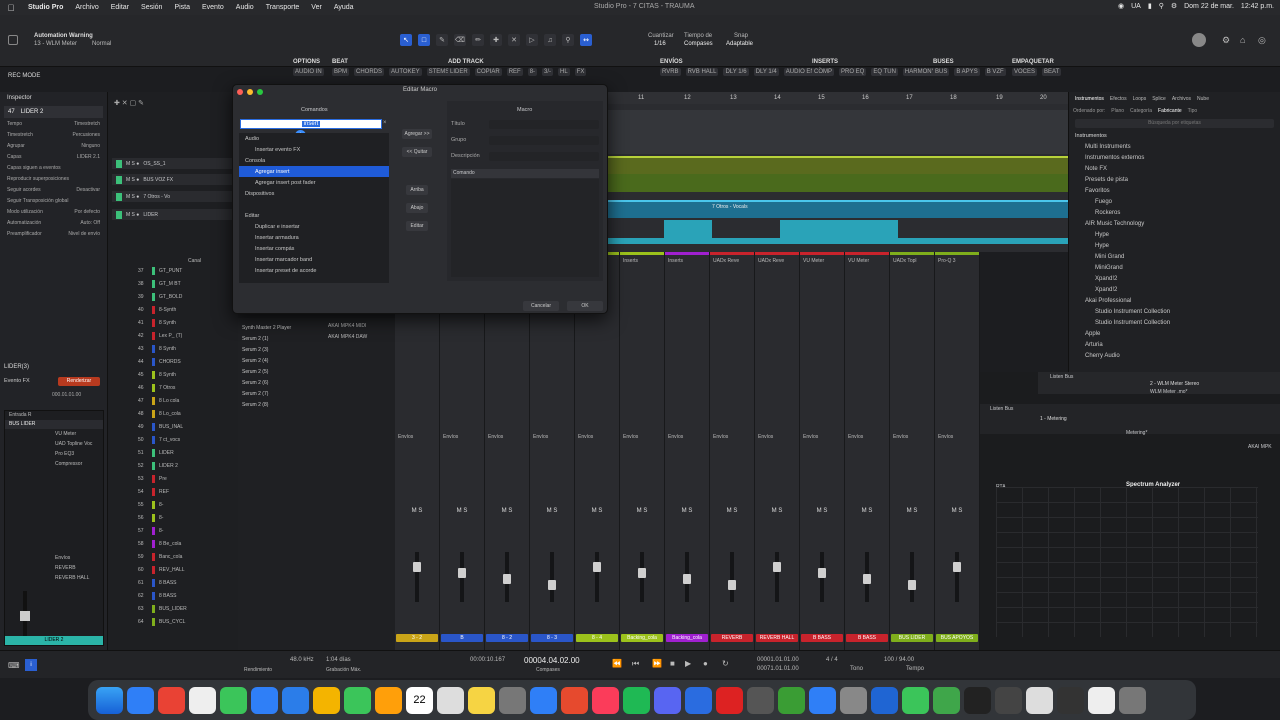  I want to click on command-item, so click(314, 204).